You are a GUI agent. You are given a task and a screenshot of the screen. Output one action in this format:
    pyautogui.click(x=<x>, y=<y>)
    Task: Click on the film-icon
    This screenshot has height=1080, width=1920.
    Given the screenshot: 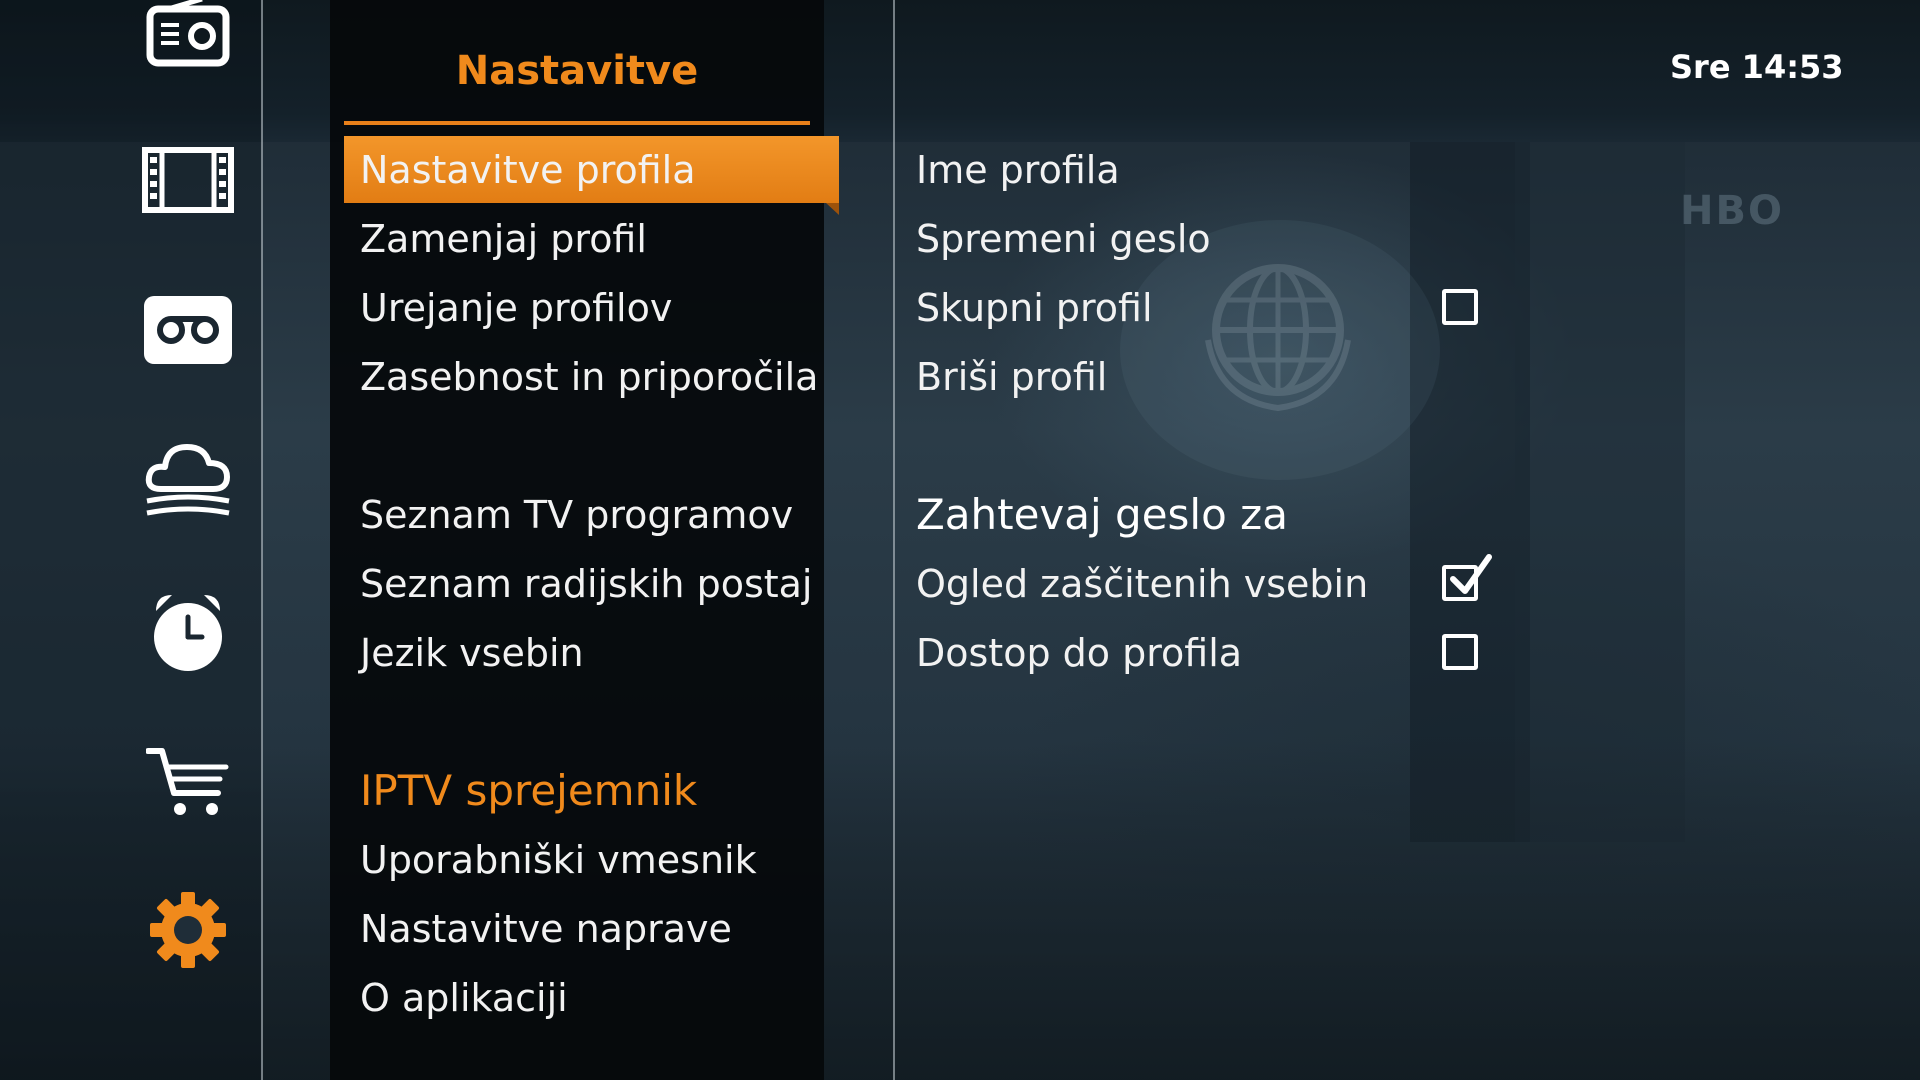 What is the action you would take?
    pyautogui.click(x=188, y=180)
    